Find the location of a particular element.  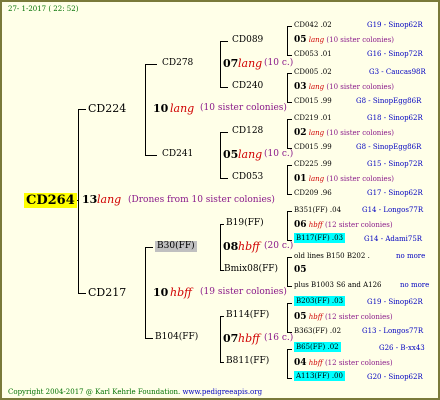

gen4-code: B351(FF) is located at coordinates (311, 210).